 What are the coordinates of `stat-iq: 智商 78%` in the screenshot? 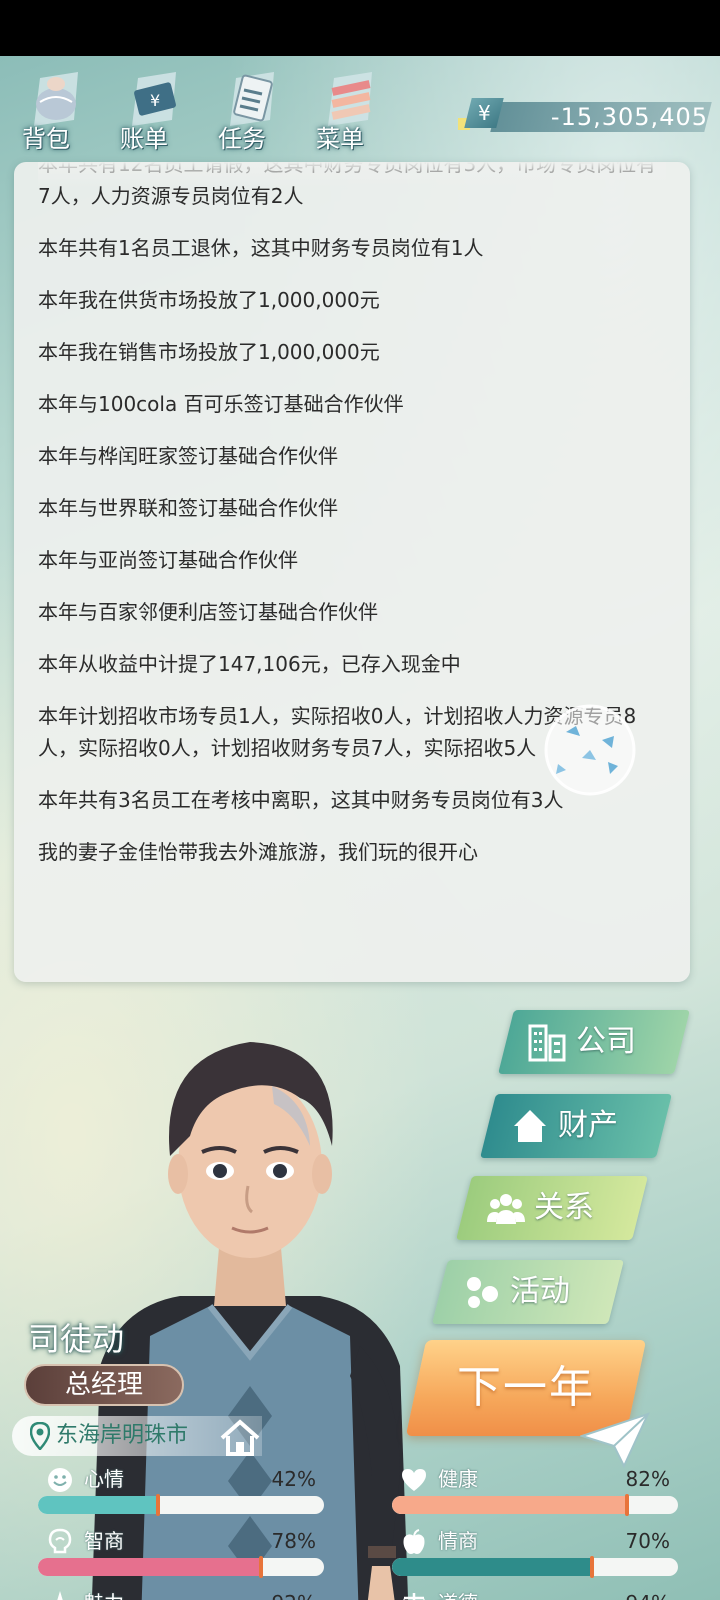 It's located at (176, 1553).